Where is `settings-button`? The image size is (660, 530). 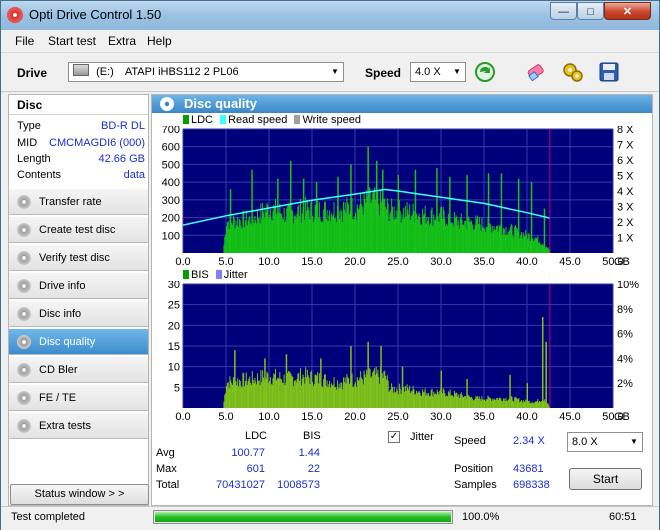
settings-button is located at coordinates (573, 72).